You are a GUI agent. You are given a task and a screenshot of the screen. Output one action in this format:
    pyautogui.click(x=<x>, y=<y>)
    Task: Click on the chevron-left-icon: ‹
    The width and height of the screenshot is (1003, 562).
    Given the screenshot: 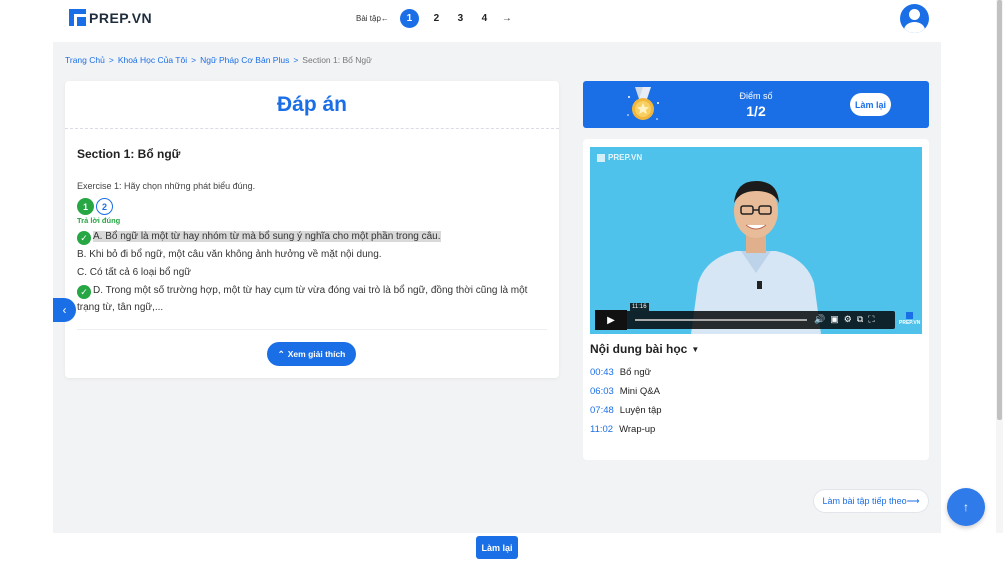 What is the action you would take?
    pyautogui.click(x=64, y=310)
    